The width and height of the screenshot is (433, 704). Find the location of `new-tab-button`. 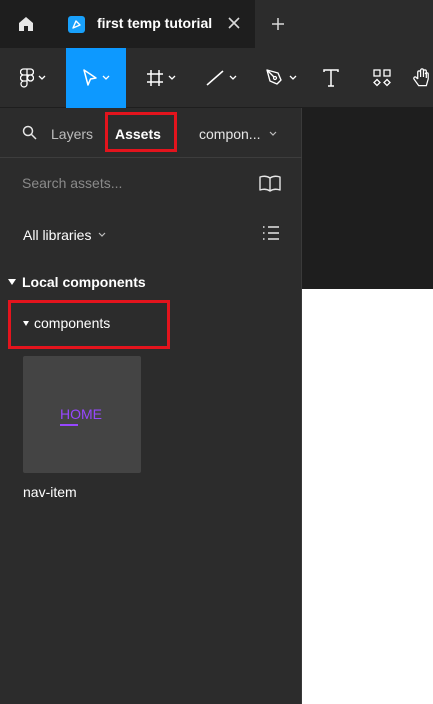

new-tab-button is located at coordinates (278, 24).